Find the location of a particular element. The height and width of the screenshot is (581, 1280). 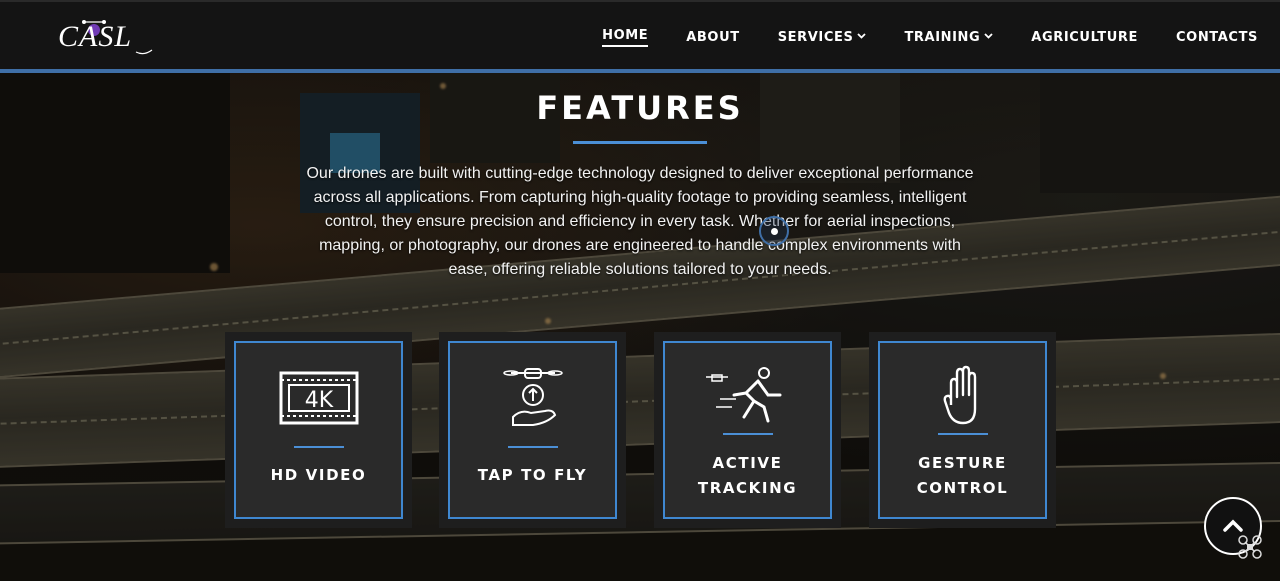

nav-training: TRAINING is located at coordinates (948, 37).